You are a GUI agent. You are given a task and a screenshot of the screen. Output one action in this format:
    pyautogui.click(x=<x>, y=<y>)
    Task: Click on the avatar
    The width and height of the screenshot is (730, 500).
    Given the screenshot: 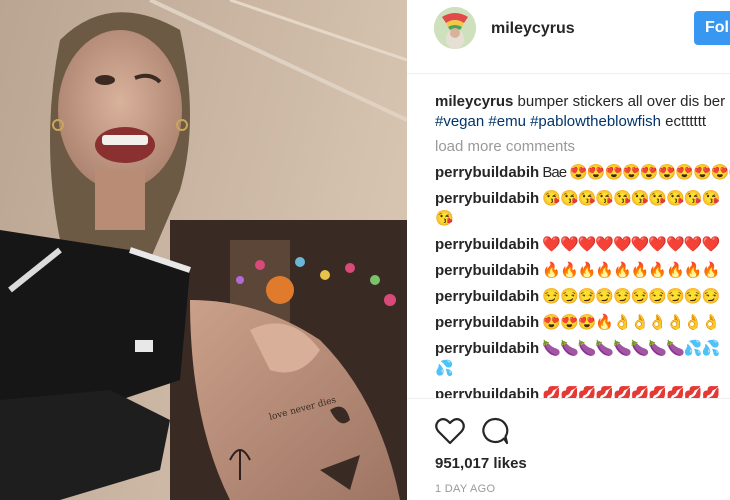 What is the action you would take?
    pyautogui.click(x=455, y=28)
    